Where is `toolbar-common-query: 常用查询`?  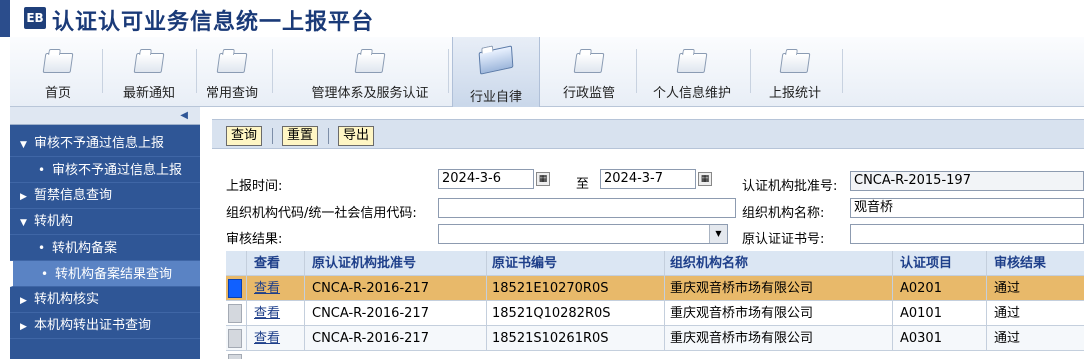 toolbar-common-query: 常用查询 is located at coordinates (232, 72).